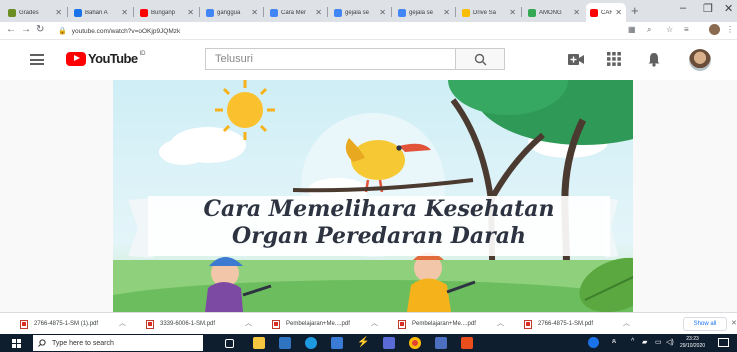 This screenshot has width=737, height=352. Describe the element at coordinates (692, 343) in the screenshot. I see `taskbar-clock: 23:23 29/10/2020` at that location.